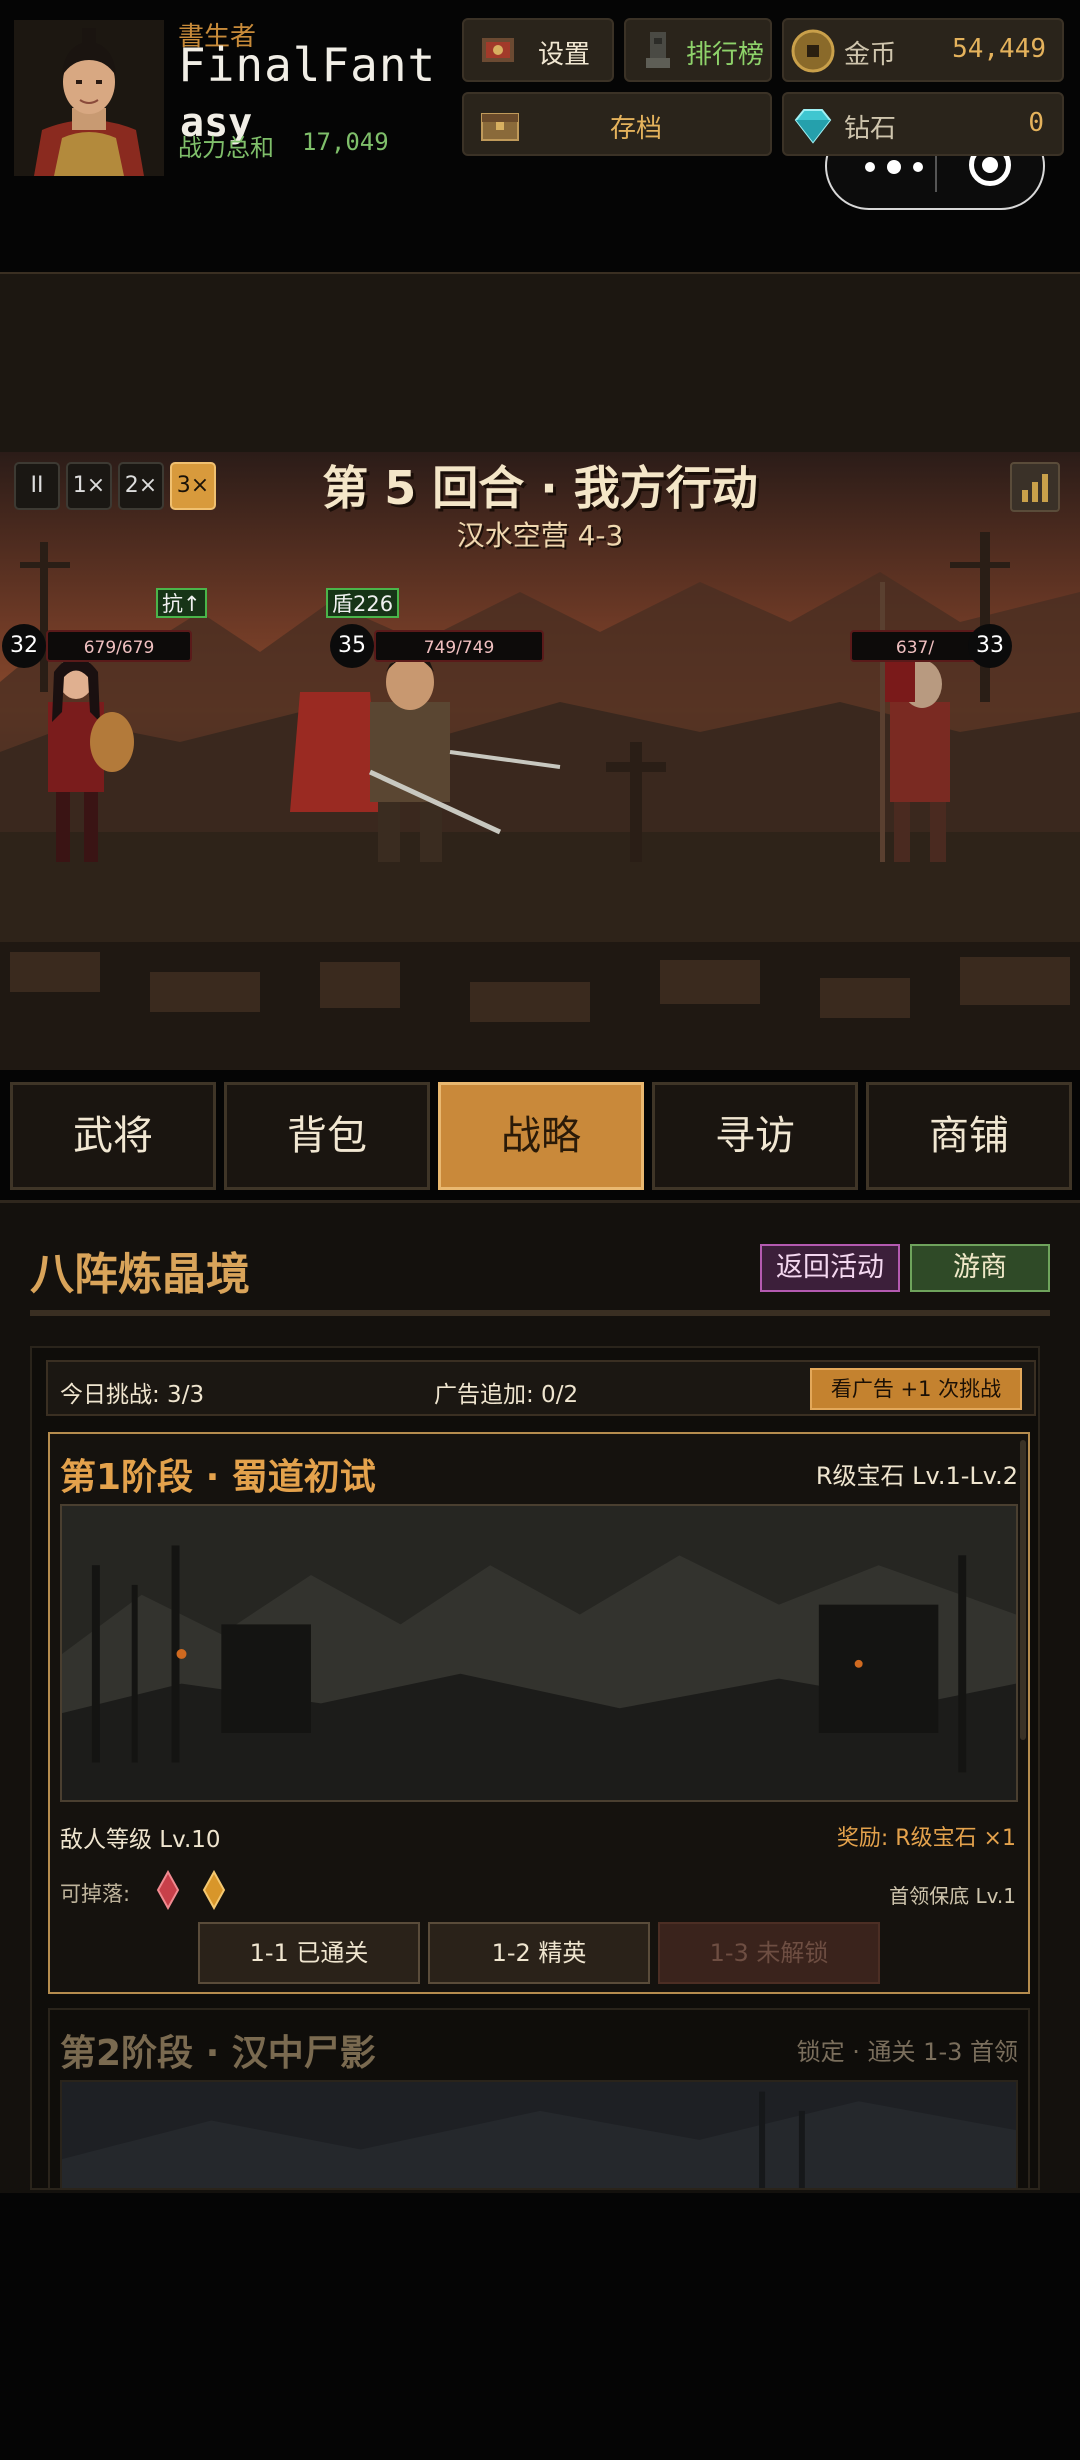 The width and height of the screenshot is (1080, 2460). I want to click on watch-ad-button: 看广告 +1 次挑战, so click(916, 1389).